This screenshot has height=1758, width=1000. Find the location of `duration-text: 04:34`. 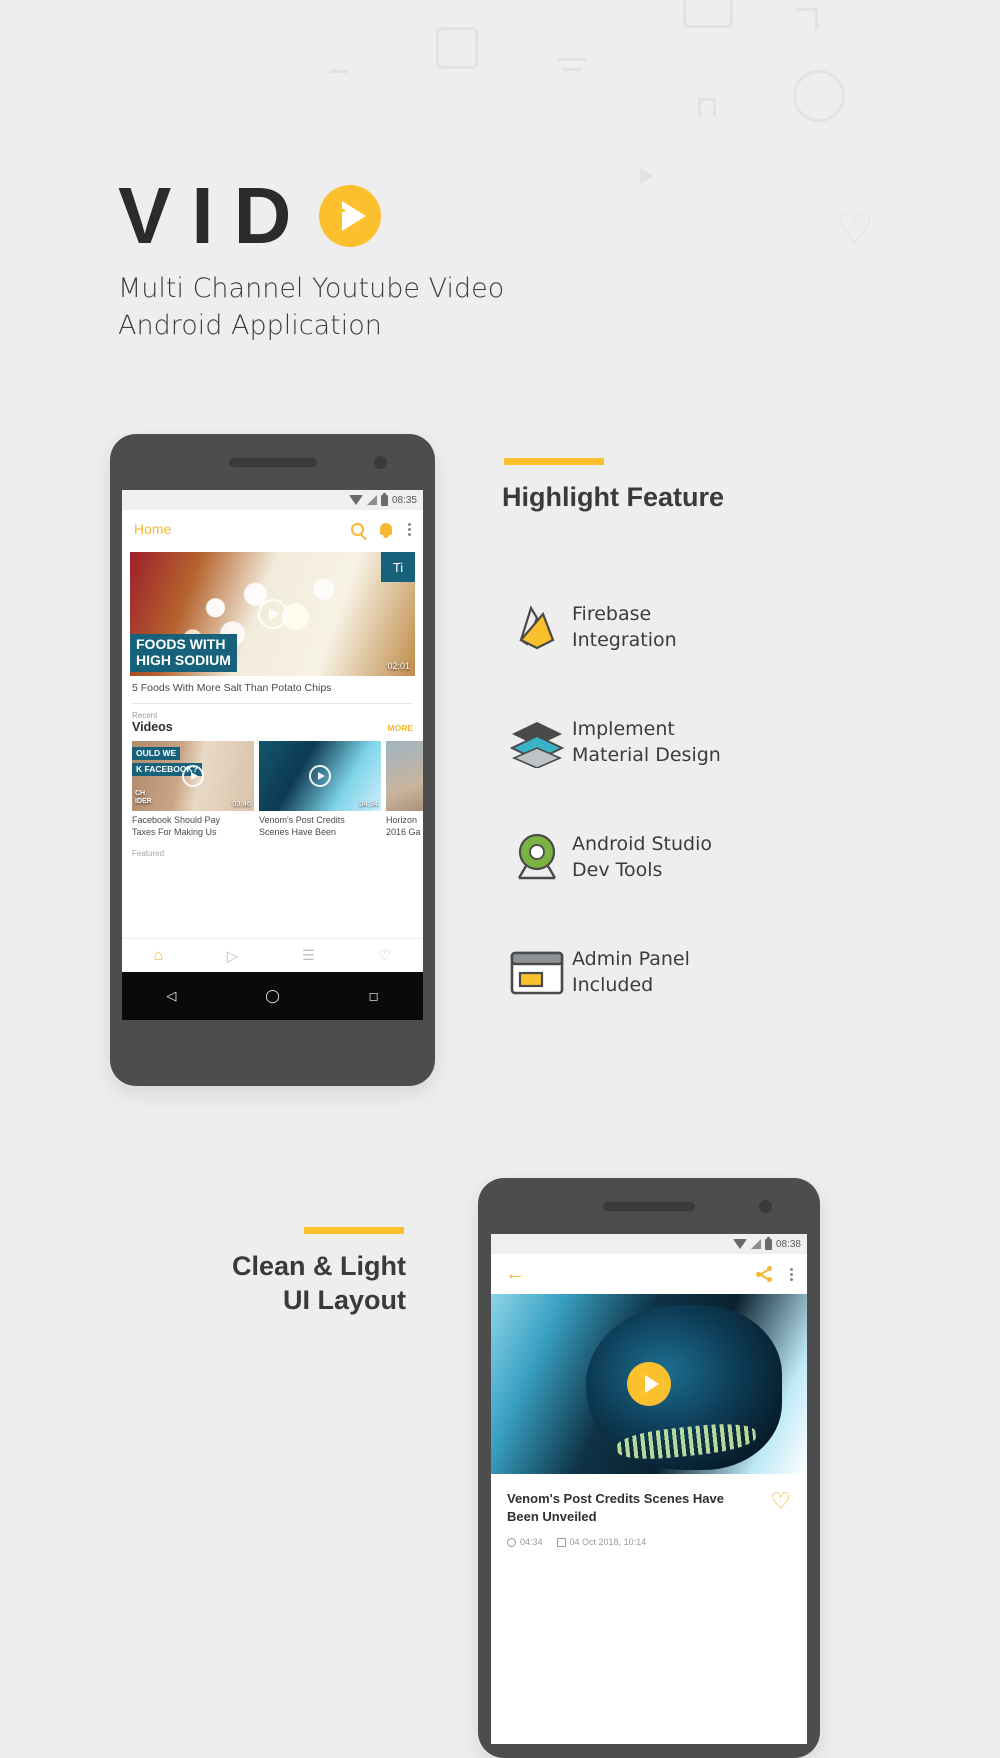

duration-text: 04:34 is located at coordinates (531, 1542).